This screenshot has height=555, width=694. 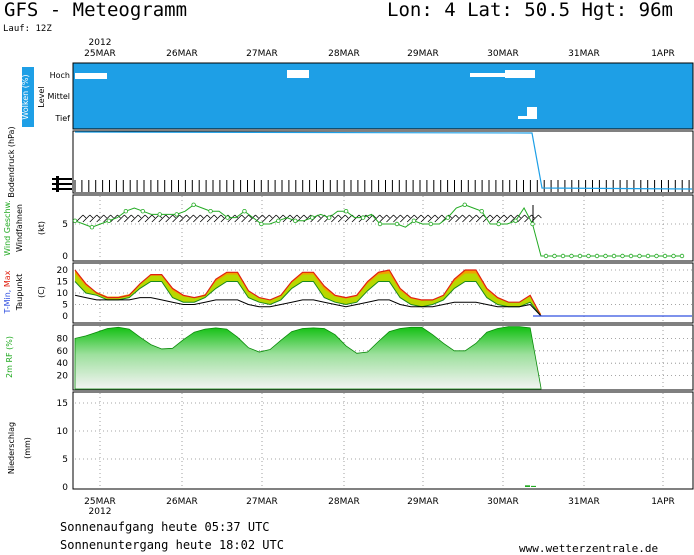 What do you see at coordinates (60, 75) in the screenshot?
I see `cloud-level-hoch: Hoch` at bounding box center [60, 75].